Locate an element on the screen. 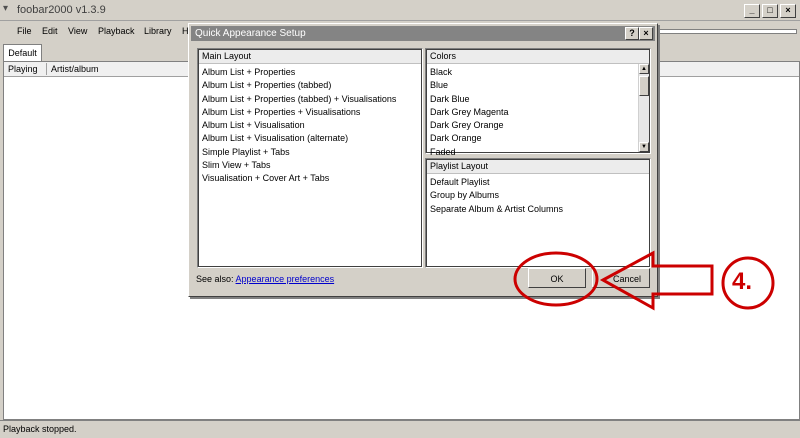 The width and height of the screenshot is (800, 438). menu-library: Library is located at coordinates (158, 31).